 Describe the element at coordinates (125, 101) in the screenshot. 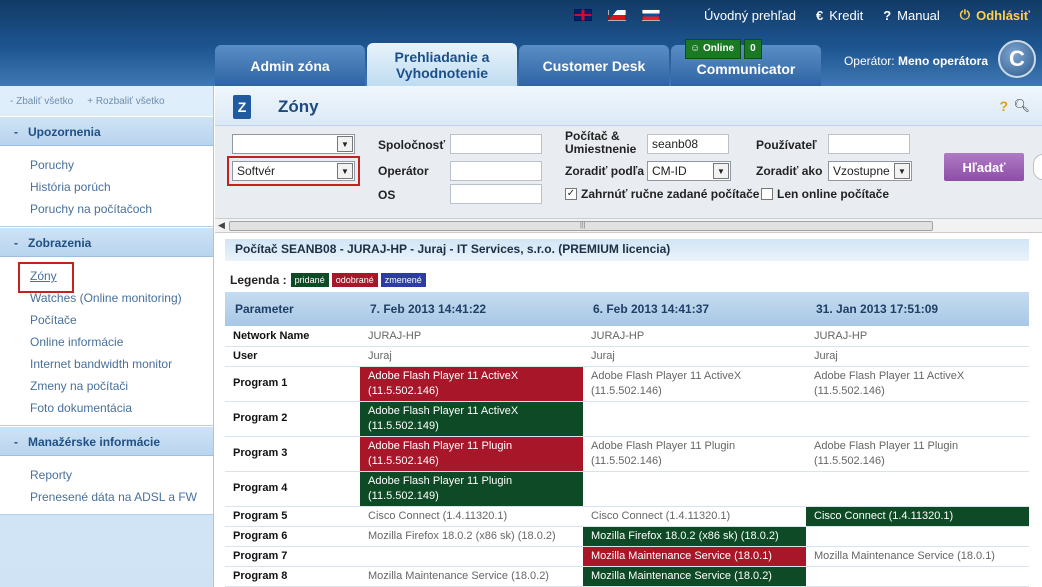

I see `expand-all-link: + Rozbaliť všetko` at that location.